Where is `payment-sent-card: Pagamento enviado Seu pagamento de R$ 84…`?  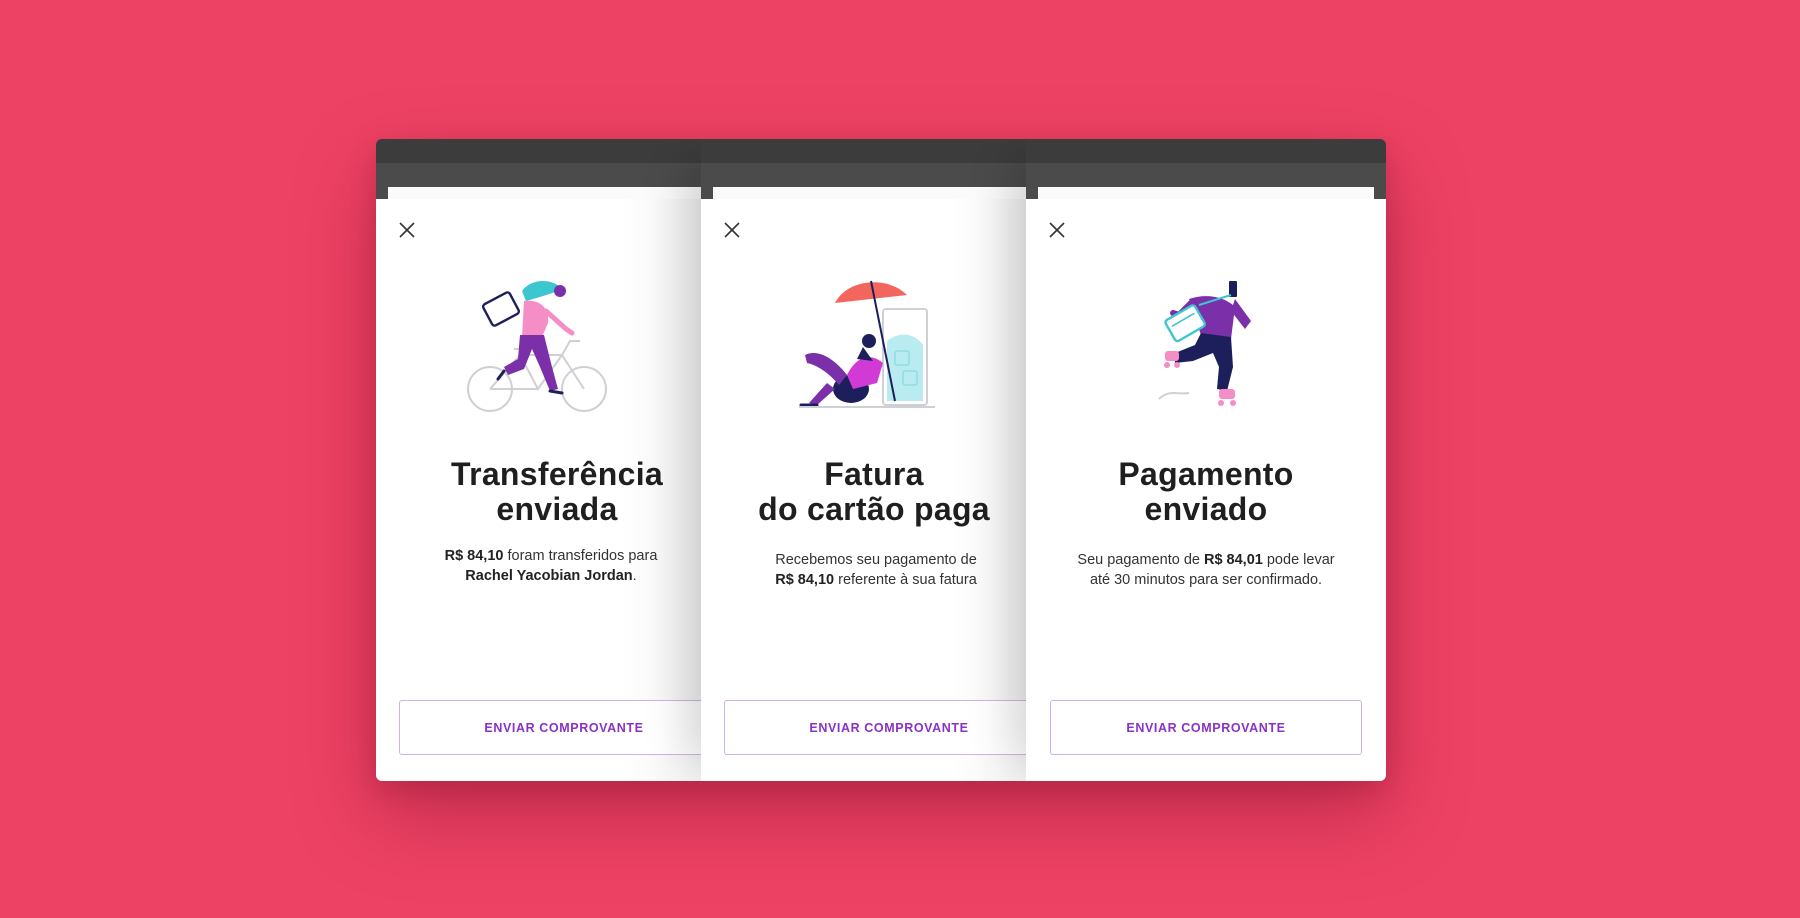
payment-sent-card: Pagamento enviado Seu pagamento de R$ 84… is located at coordinates (1206, 460).